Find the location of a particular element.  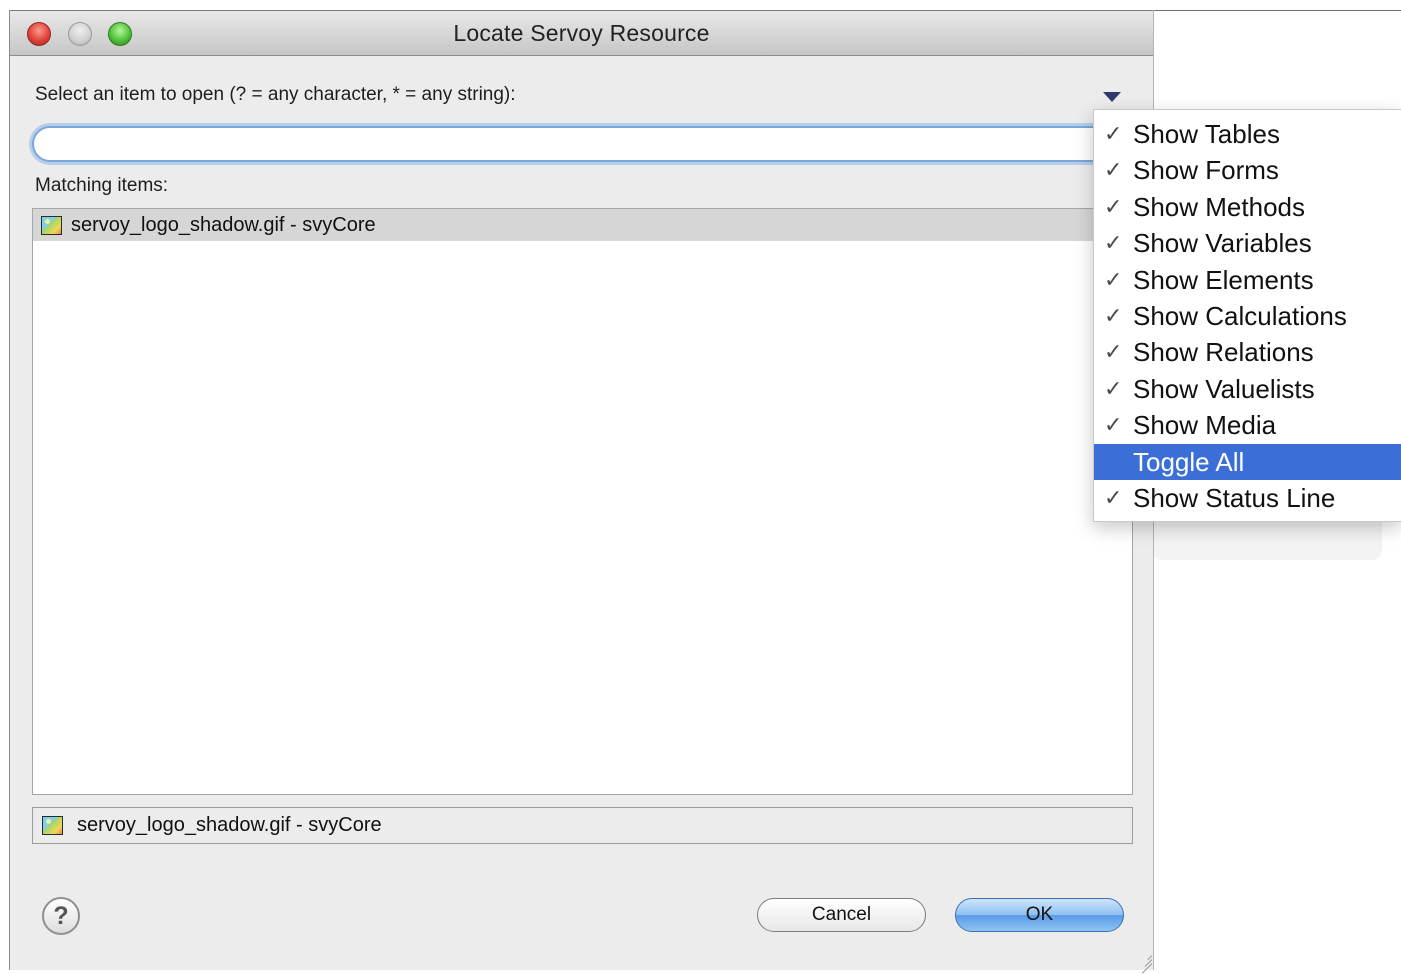

menu-item-show-elements: ✓ Show Elements is located at coordinates (1247, 280).